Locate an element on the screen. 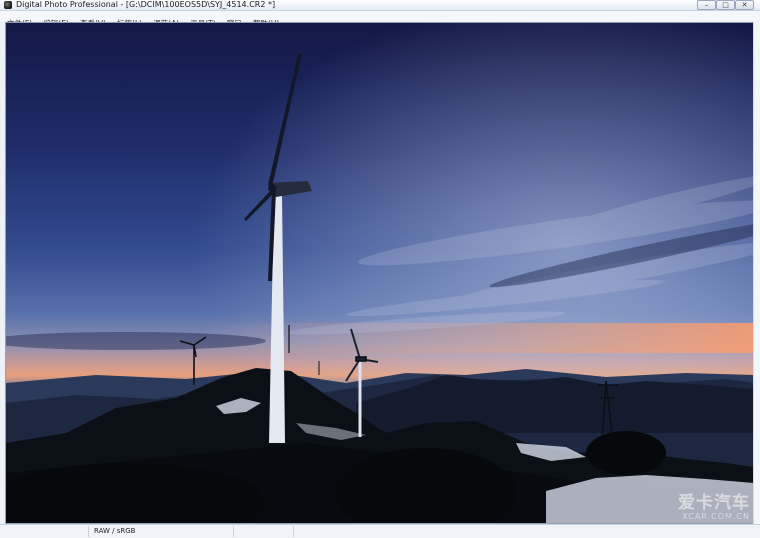 The width and height of the screenshot is (760, 538). status-bar: RAW / sRGB is located at coordinates (380, 531).